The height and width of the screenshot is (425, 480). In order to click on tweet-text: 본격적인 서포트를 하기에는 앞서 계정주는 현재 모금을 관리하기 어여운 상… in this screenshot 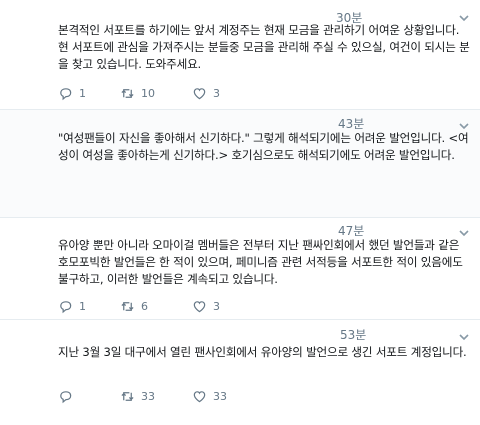, I will do `click(264, 47)`.